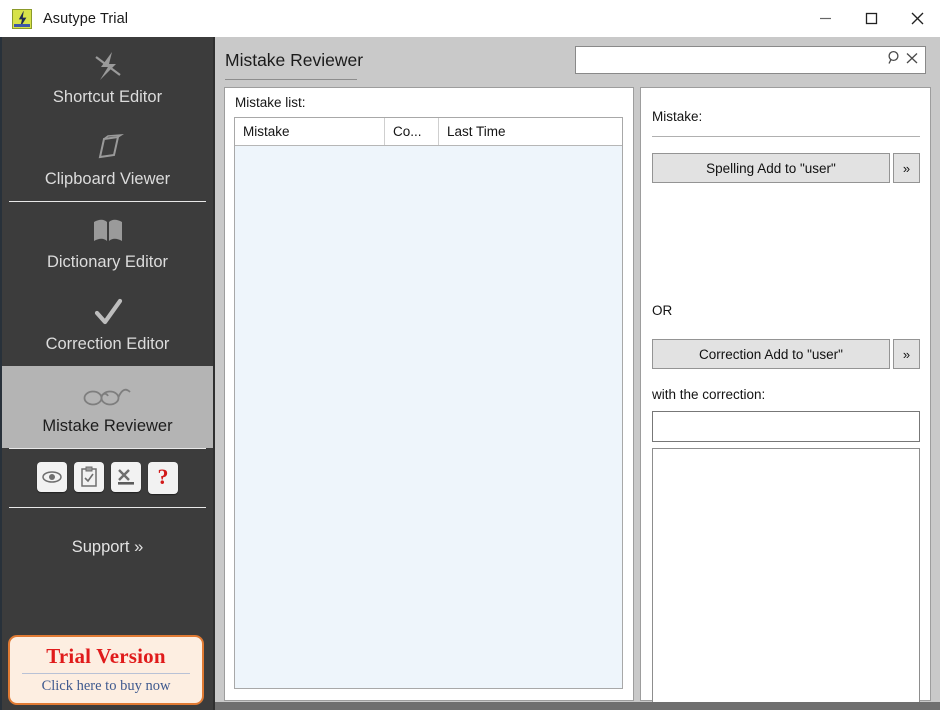 This screenshot has width=940, height=710. Describe the element at coordinates (107, 532) in the screenshot. I see `support-link: Support »` at that location.